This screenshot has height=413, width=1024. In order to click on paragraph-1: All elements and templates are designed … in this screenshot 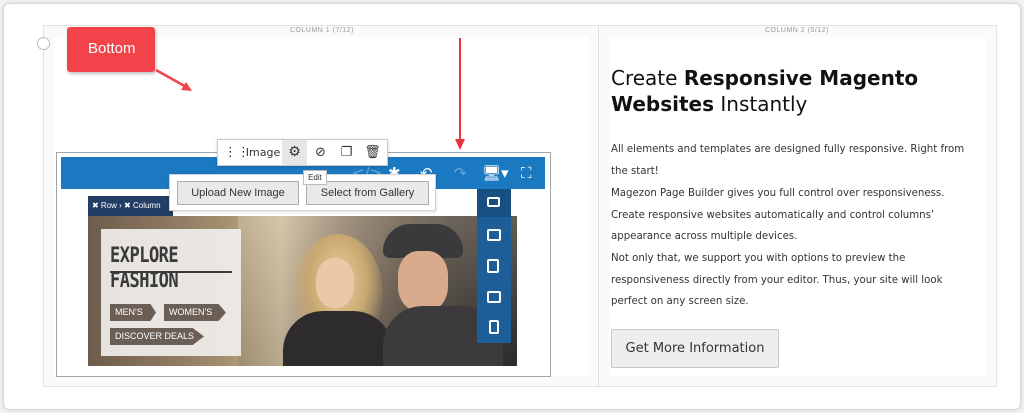, I will do `click(788, 160)`.